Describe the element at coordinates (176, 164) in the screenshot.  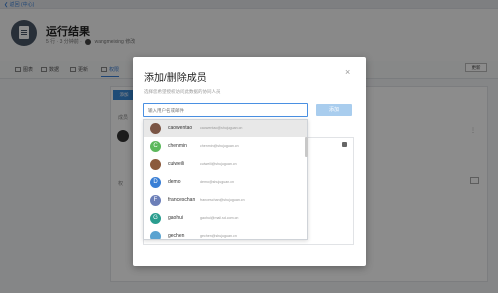
I see `user-name: cuiweili` at that location.